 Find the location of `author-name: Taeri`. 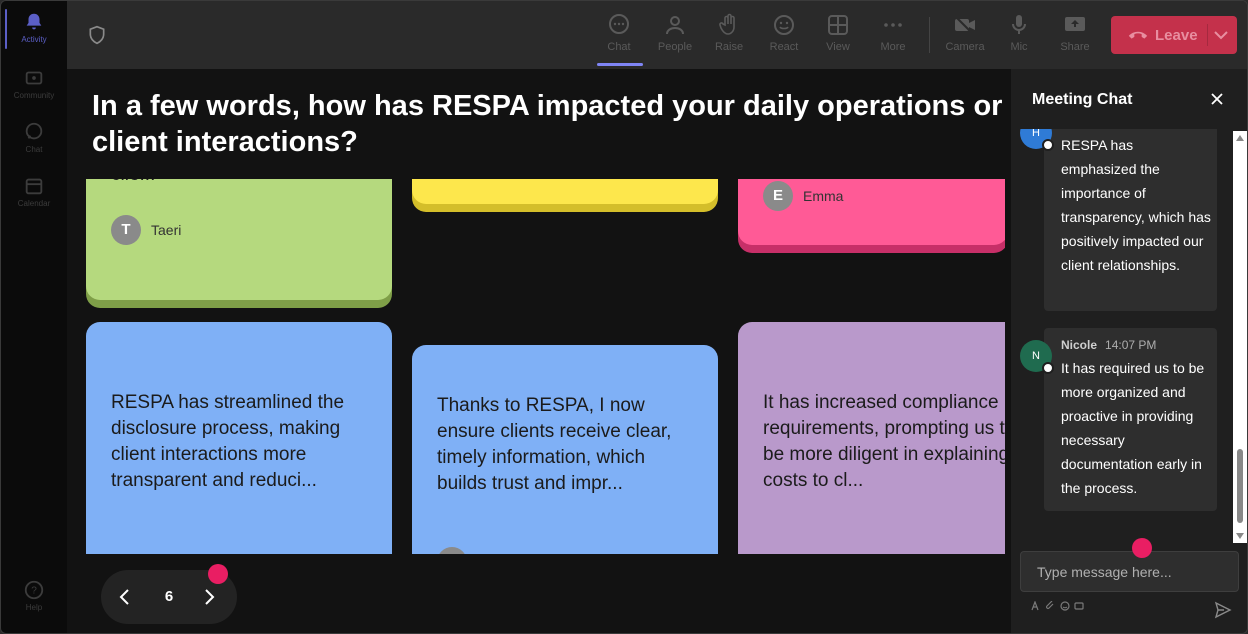

author-name: Taeri is located at coordinates (166, 230).